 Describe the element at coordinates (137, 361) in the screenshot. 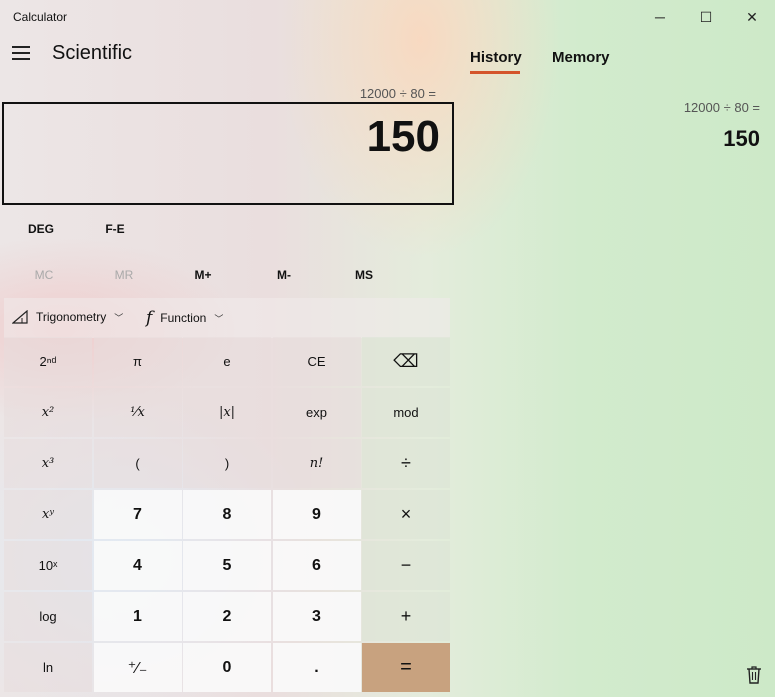

I see `pi-button: π` at that location.